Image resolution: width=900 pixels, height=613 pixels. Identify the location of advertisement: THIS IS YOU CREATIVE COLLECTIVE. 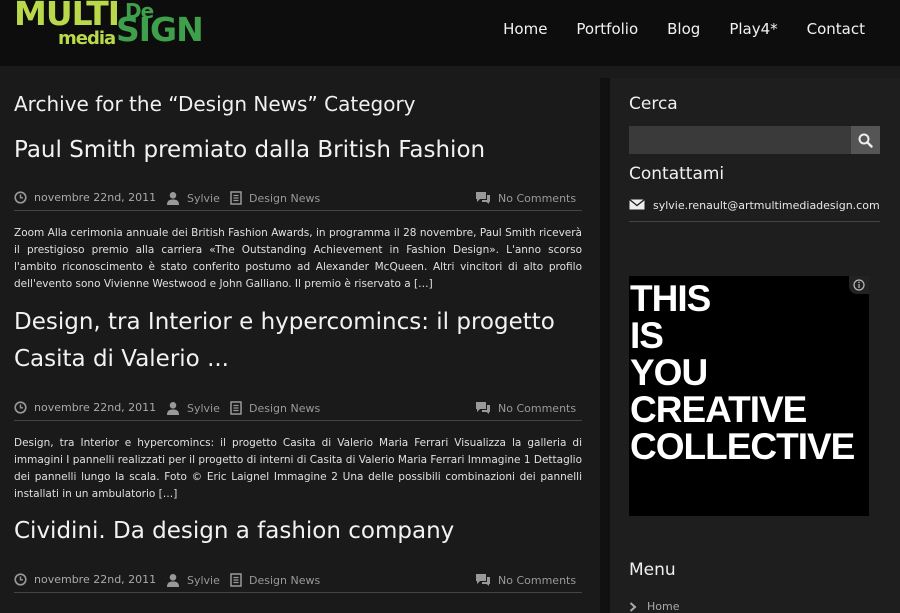
(749, 396).